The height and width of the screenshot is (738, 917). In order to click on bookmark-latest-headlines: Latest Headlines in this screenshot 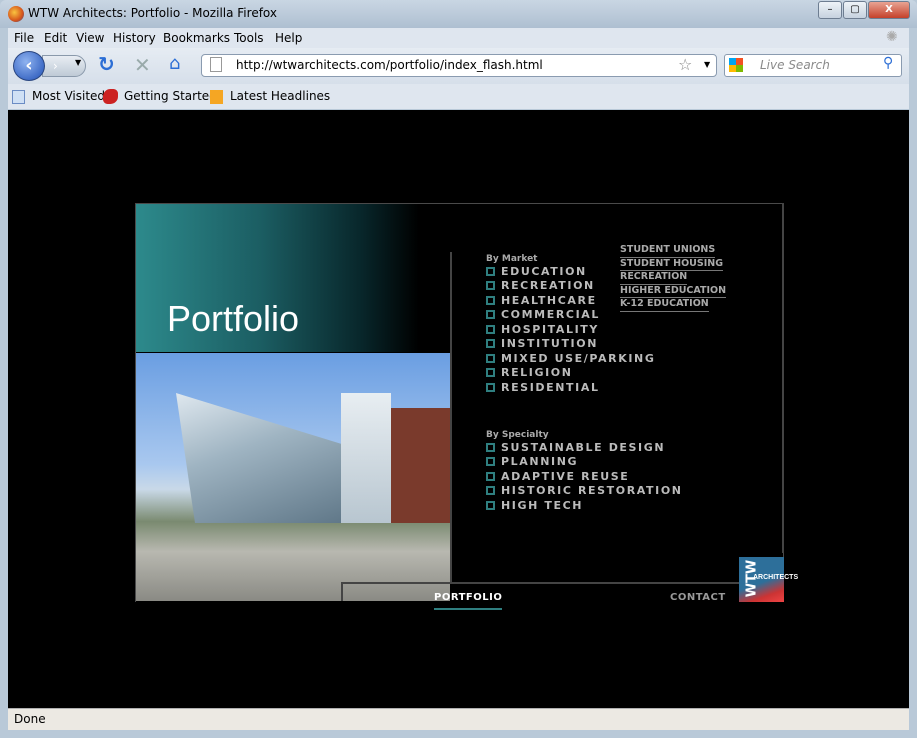, I will do `click(280, 96)`.